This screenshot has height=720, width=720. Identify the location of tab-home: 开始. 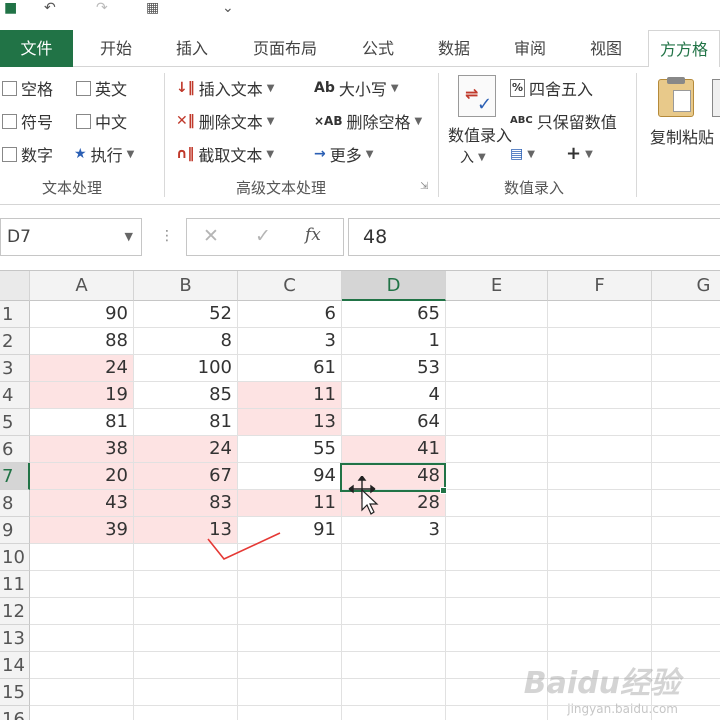
(116, 48).